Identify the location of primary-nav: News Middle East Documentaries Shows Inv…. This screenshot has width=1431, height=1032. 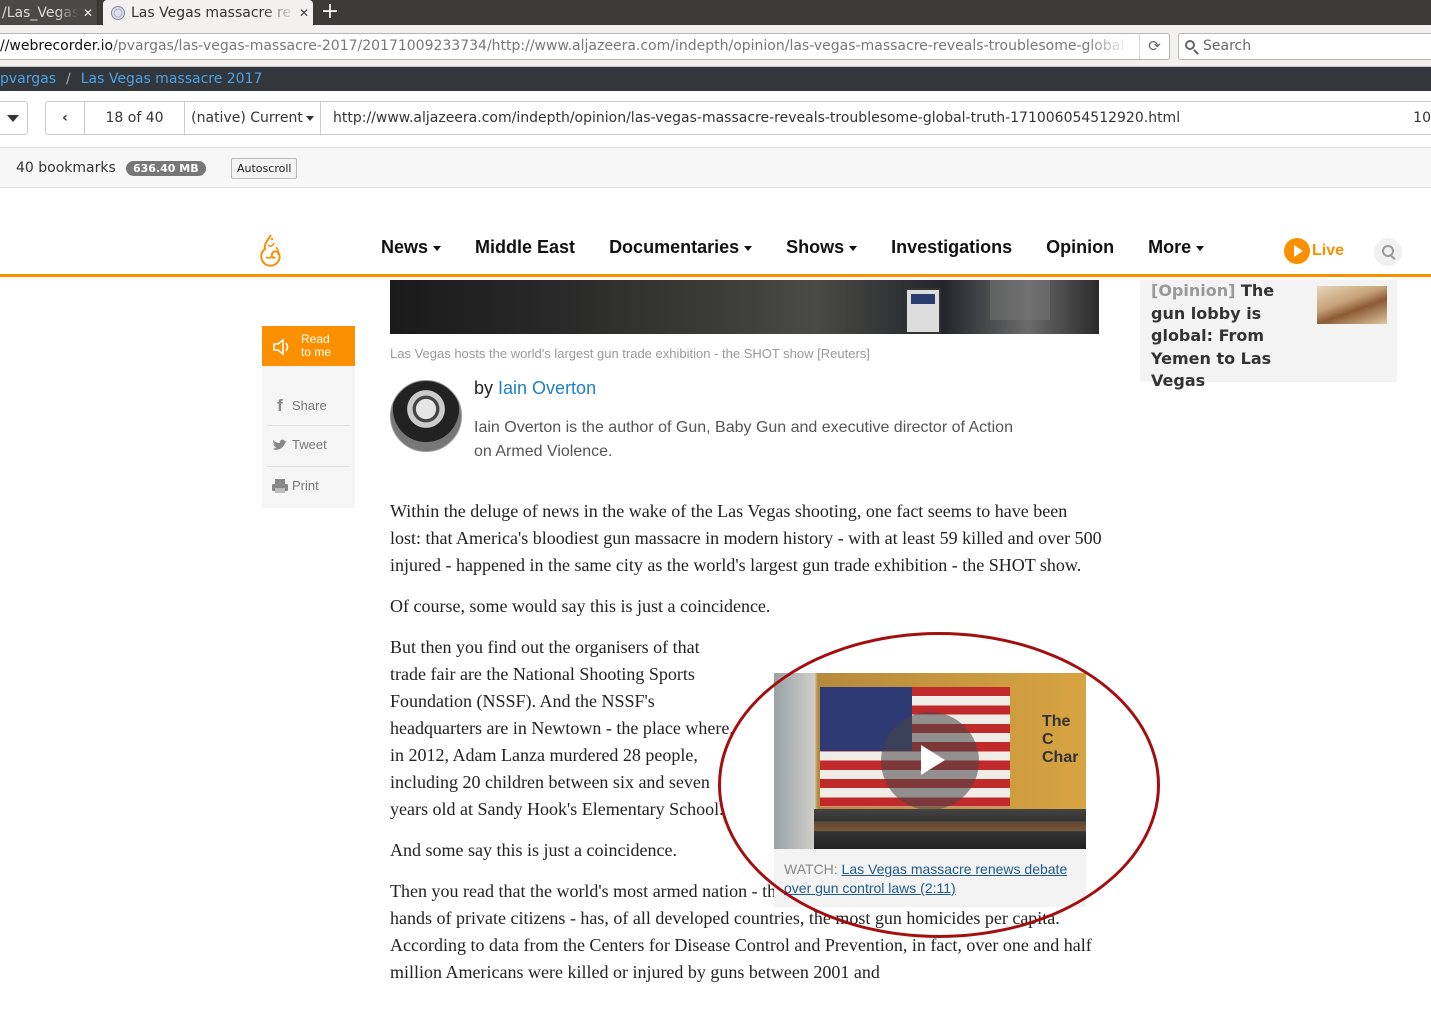
(809, 247).